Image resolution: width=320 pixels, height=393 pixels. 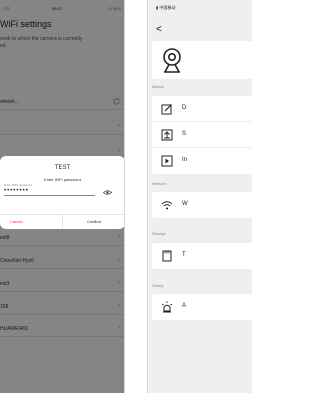 What do you see at coordinates (93, 221) in the screenshot?
I see `confirm-button: Confirm` at bounding box center [93, 221].